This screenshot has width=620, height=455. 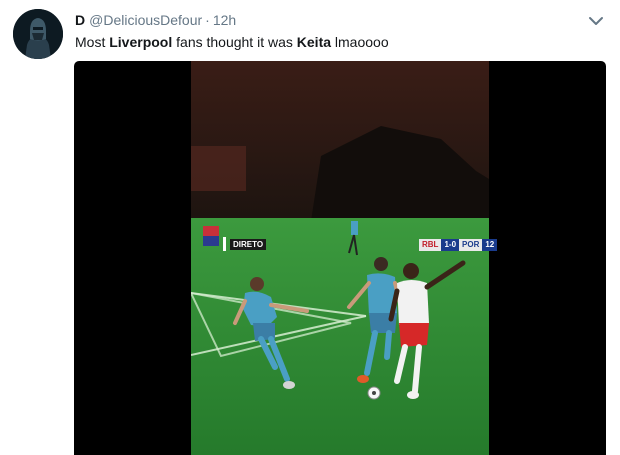 I want to click on avatar, so click(x=38, y=34).